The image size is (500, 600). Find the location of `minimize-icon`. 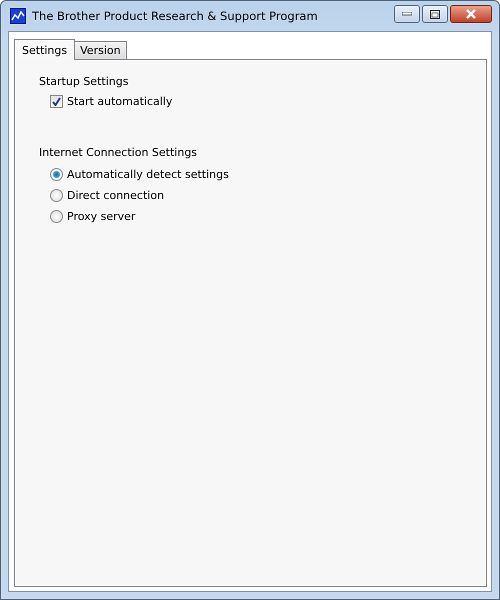

minimize-icon is located at coordinates (407, 14).